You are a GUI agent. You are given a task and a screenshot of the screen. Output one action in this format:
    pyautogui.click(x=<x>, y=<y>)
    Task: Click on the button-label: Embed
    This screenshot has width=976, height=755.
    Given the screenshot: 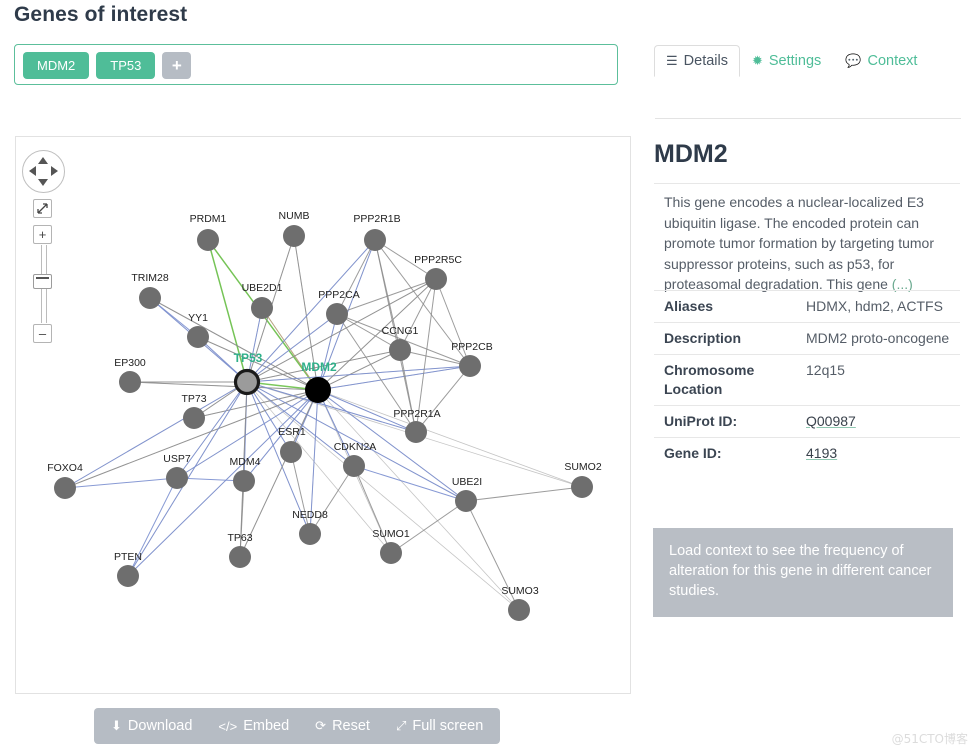 What is the action you would take?
    pyautogui.click(x=266, y=726)
    